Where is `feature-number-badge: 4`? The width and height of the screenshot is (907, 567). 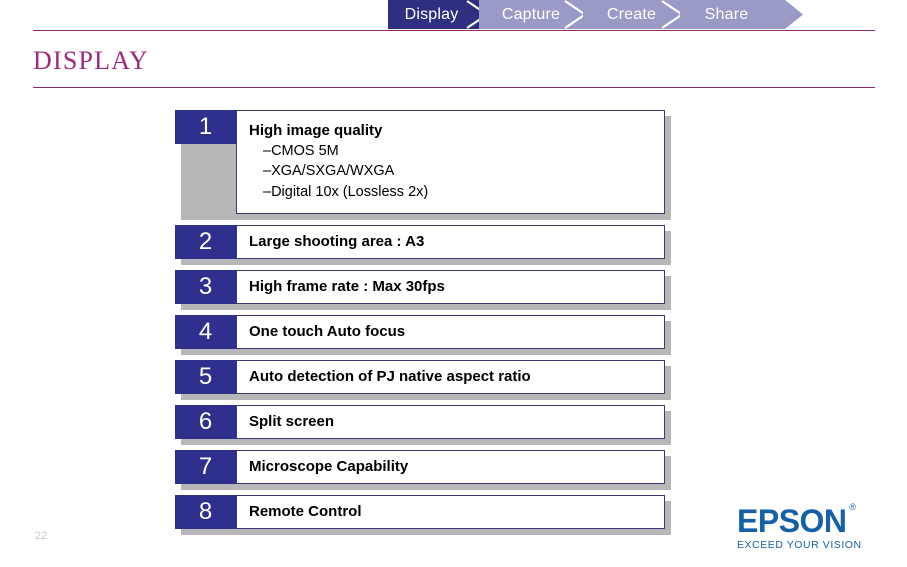 feature-number-badge: 4 is located at coordinates (205, 332).